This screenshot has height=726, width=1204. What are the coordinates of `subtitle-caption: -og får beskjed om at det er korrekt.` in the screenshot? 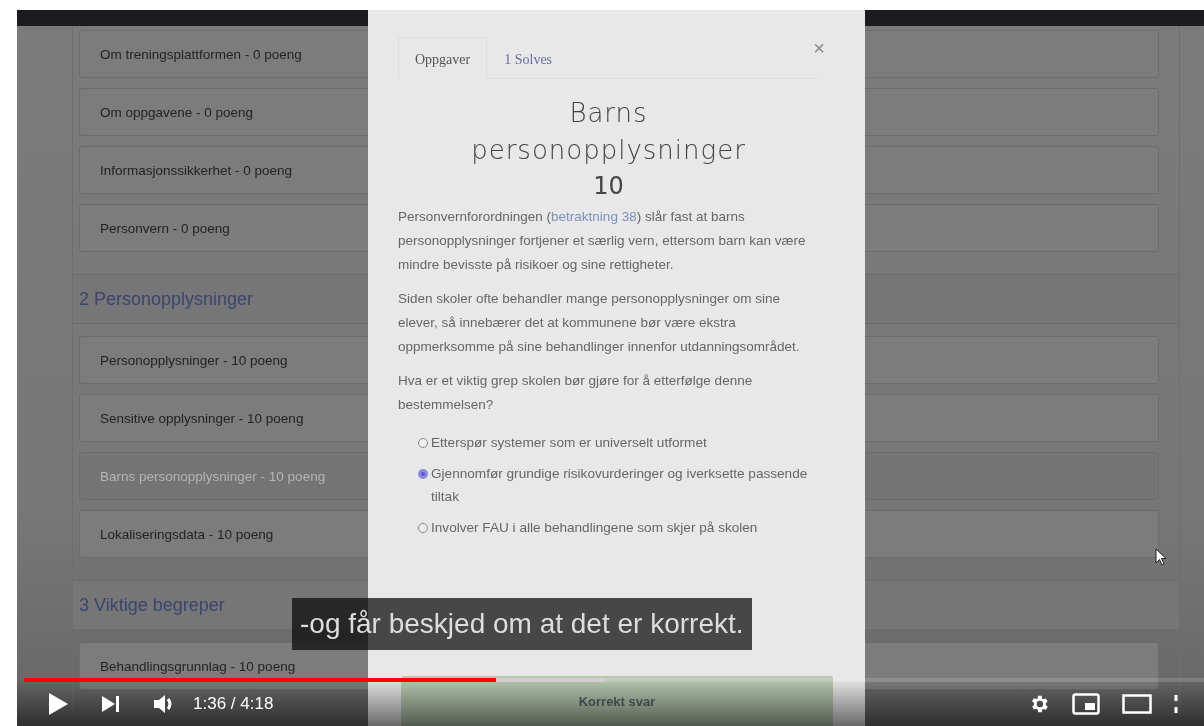 It's located at (522, 624).